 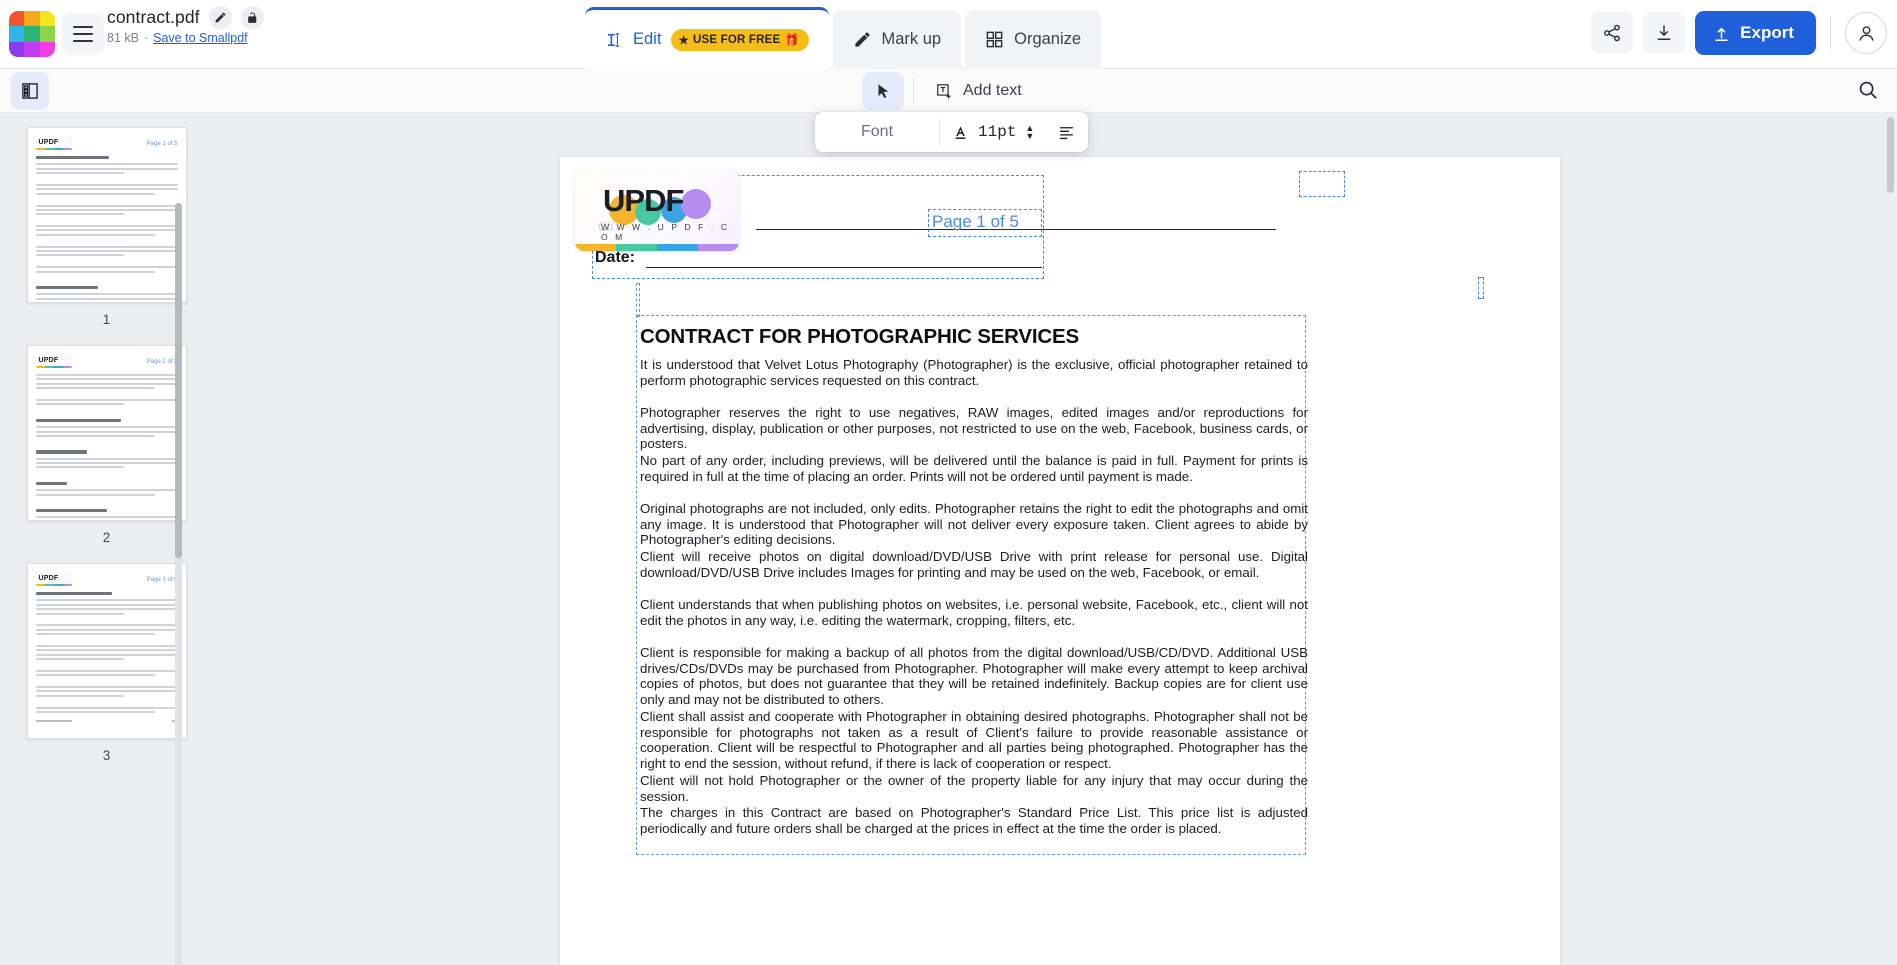 I want to click on thumbnail-page-3: UPDF Page 3 of 5, so click(x=106, y=651).